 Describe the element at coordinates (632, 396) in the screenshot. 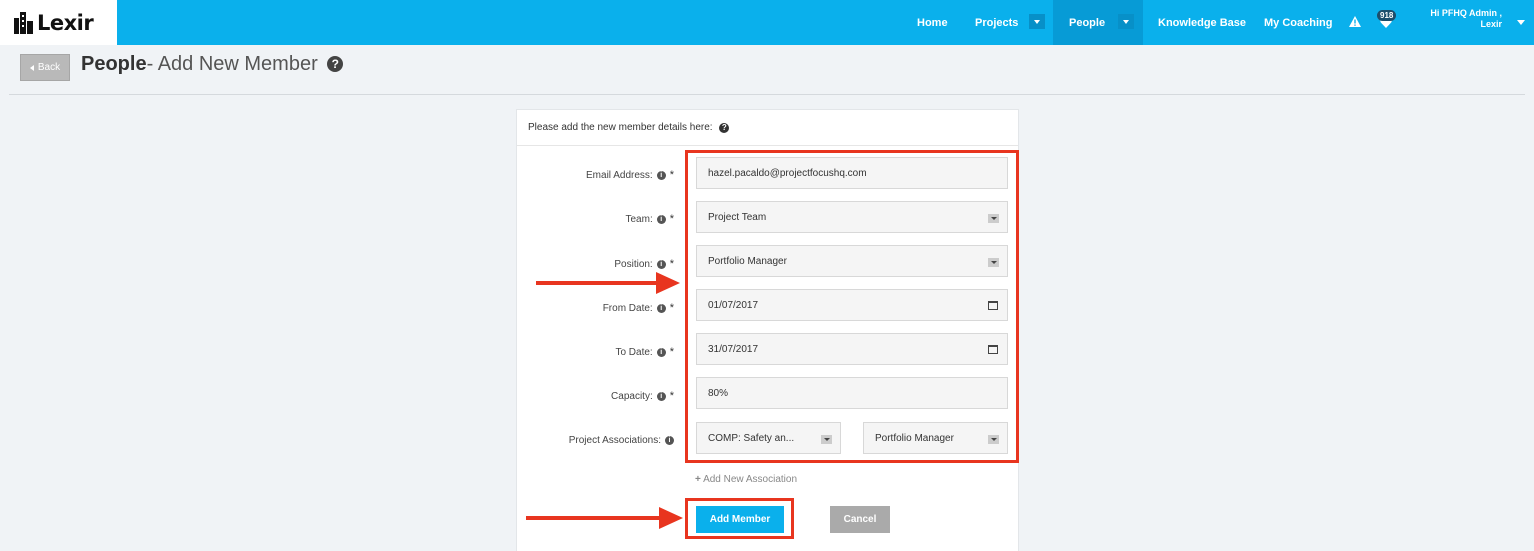

I see `capacity-label-text: Capacity:` at that location.